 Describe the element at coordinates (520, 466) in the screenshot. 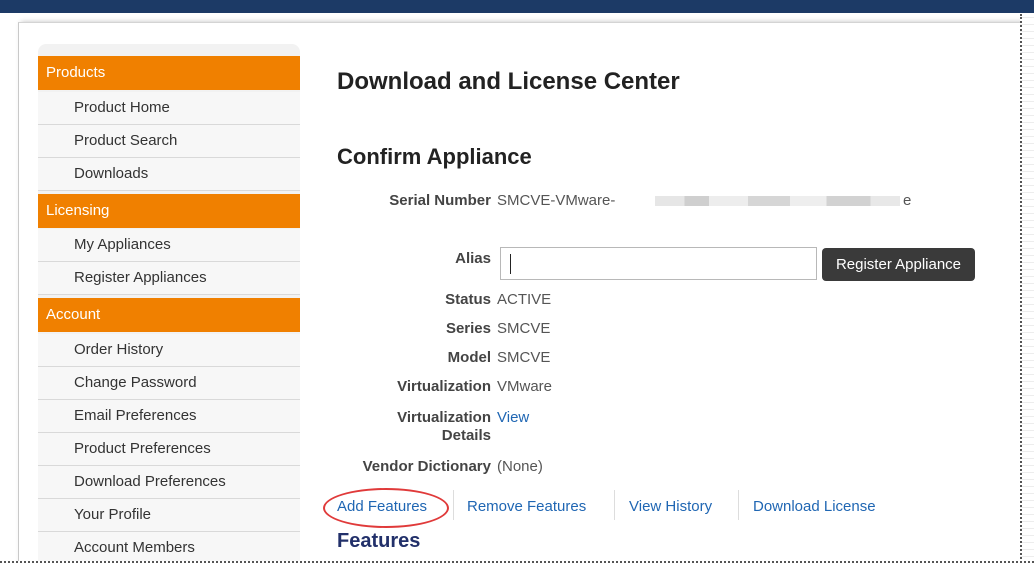

I see `vendor-dictionary-value: (None)` at that location.